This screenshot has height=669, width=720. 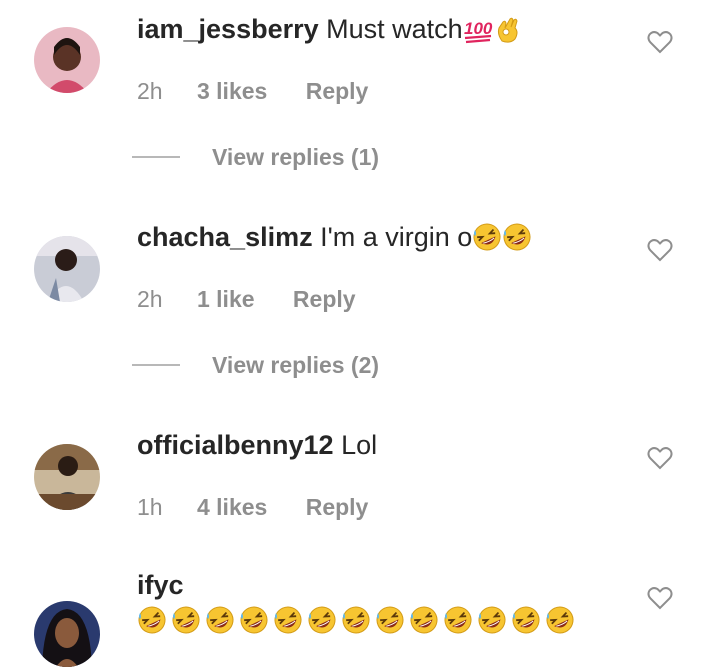 What do you see at coordinates (226, 299) in the screenshot?
I see `comment-likes: 1 like` at bounding box center [226, 299].